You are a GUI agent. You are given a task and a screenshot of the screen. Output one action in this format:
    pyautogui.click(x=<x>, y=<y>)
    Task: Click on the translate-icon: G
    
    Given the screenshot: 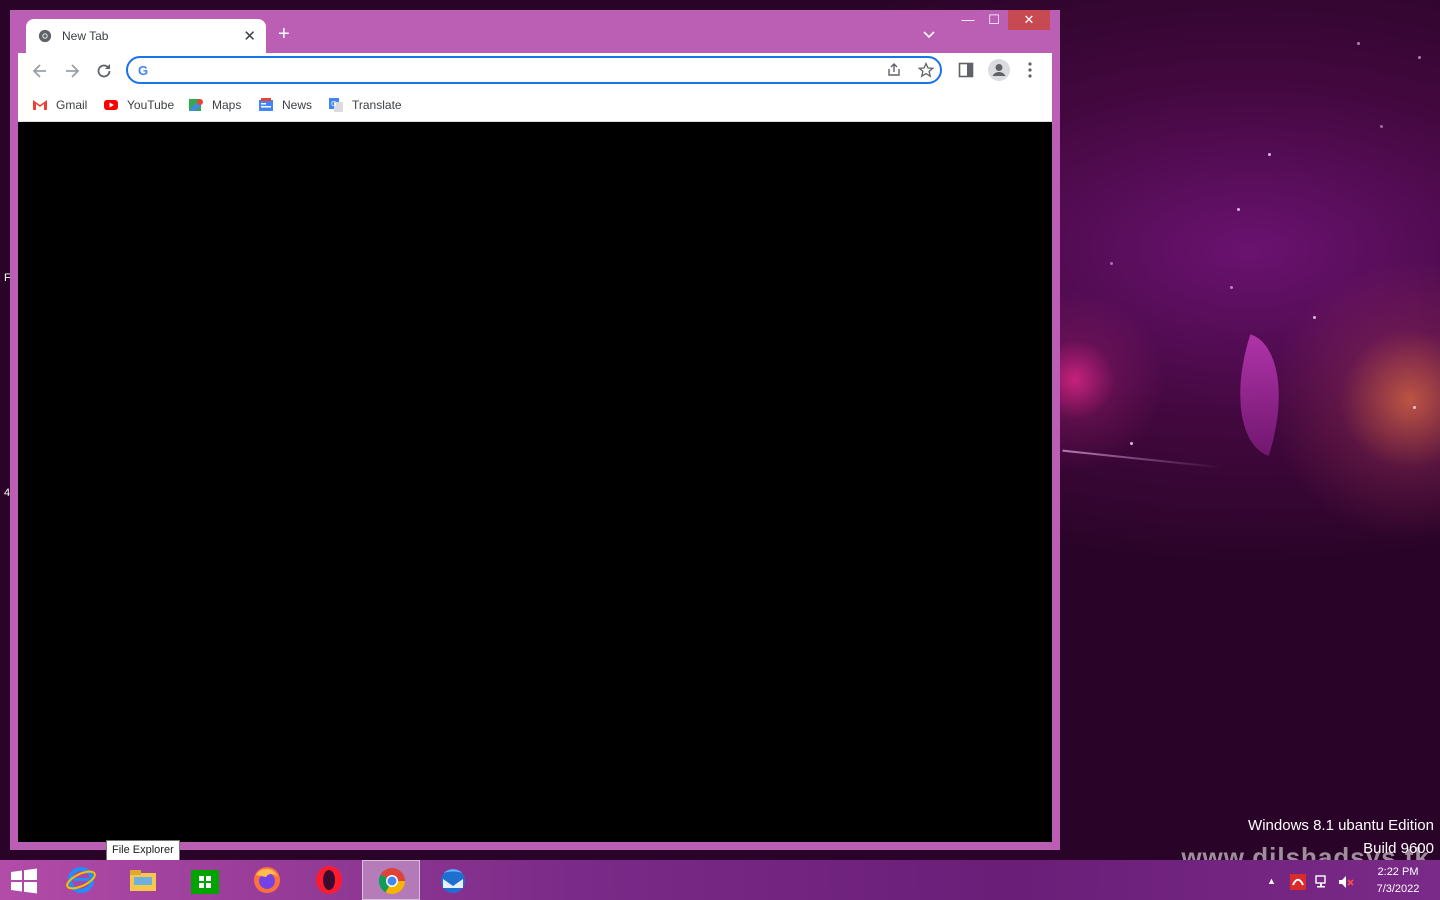 What is the action you would take?
    pyautogui.click(x=336, y=105)
    